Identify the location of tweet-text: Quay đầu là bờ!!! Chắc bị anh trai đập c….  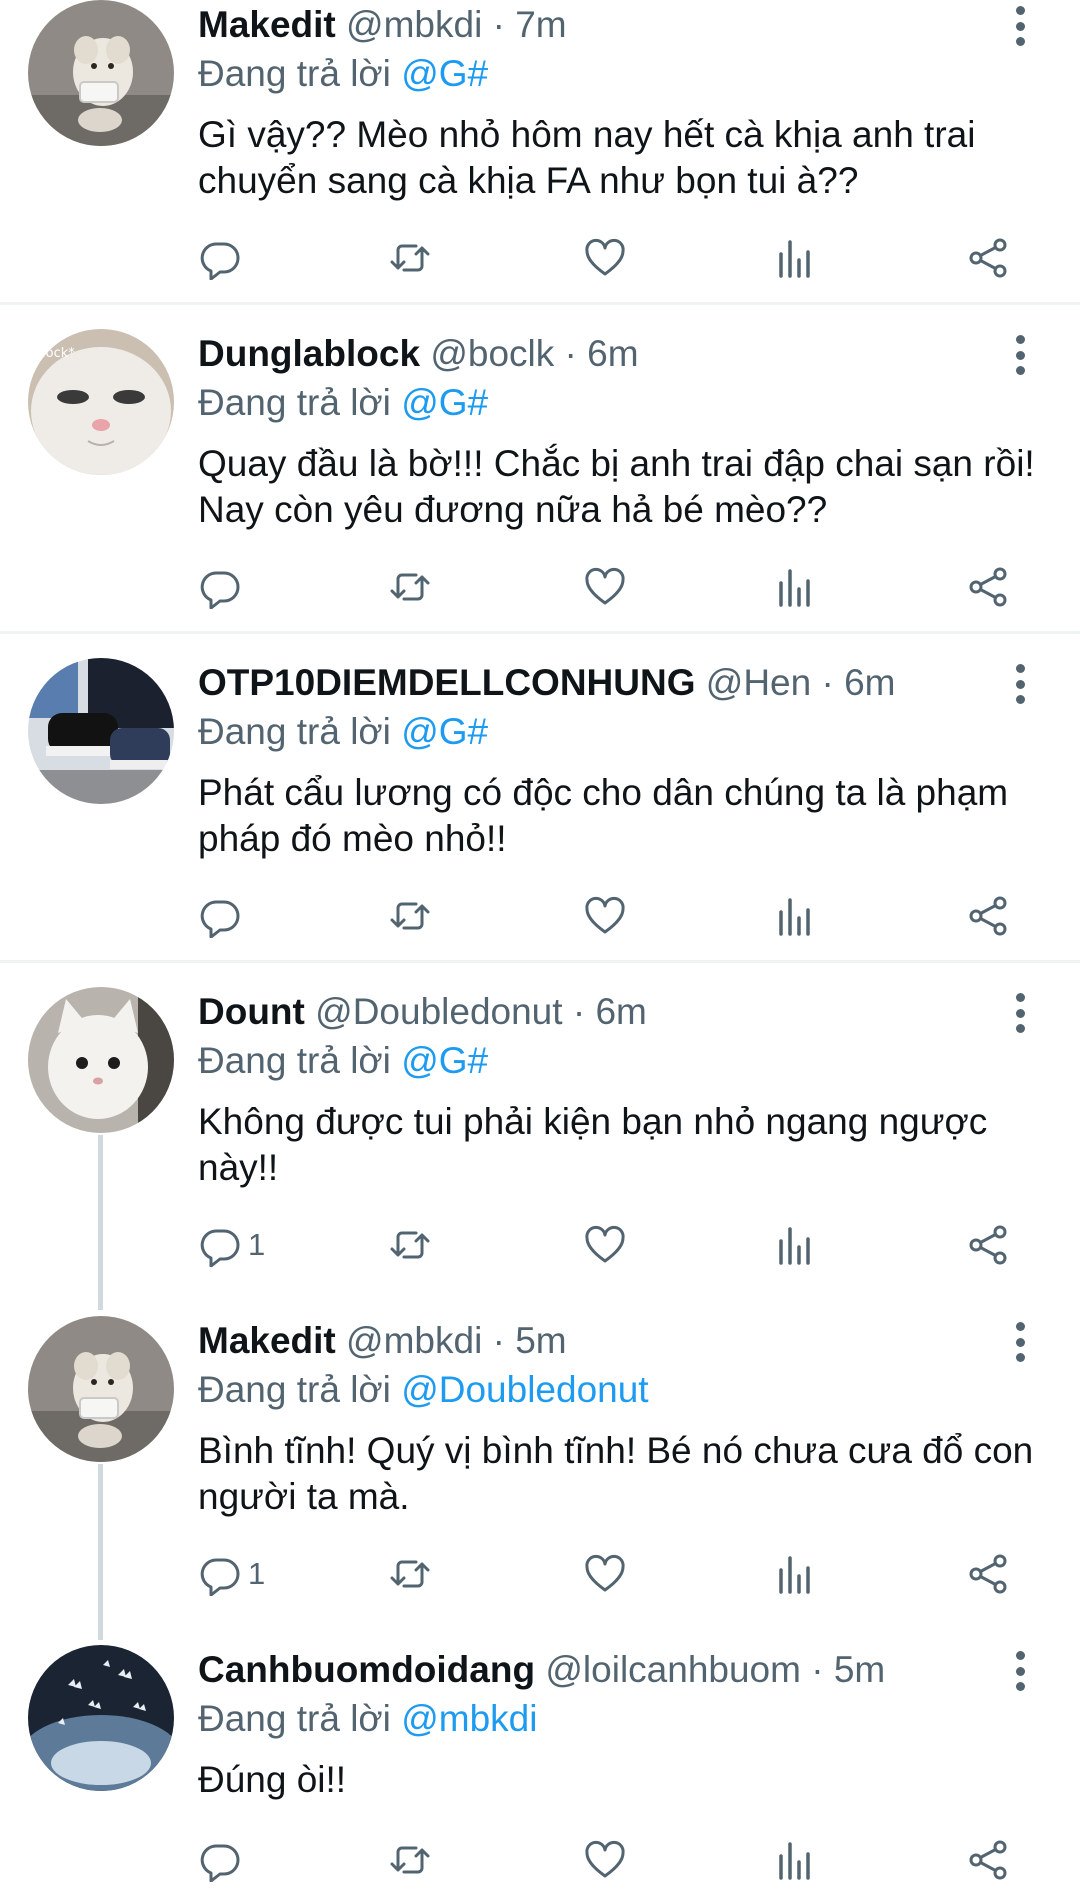
(616, 486).